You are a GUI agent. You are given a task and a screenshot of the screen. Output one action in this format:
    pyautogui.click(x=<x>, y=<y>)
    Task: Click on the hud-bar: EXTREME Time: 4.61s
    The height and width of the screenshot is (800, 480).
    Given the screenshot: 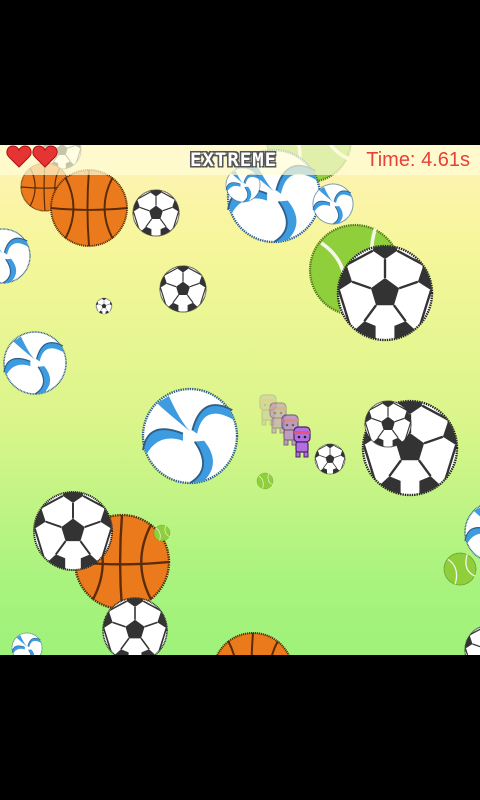 What is the action you would take?
    pyautogui.click(x=240, y=160)
    